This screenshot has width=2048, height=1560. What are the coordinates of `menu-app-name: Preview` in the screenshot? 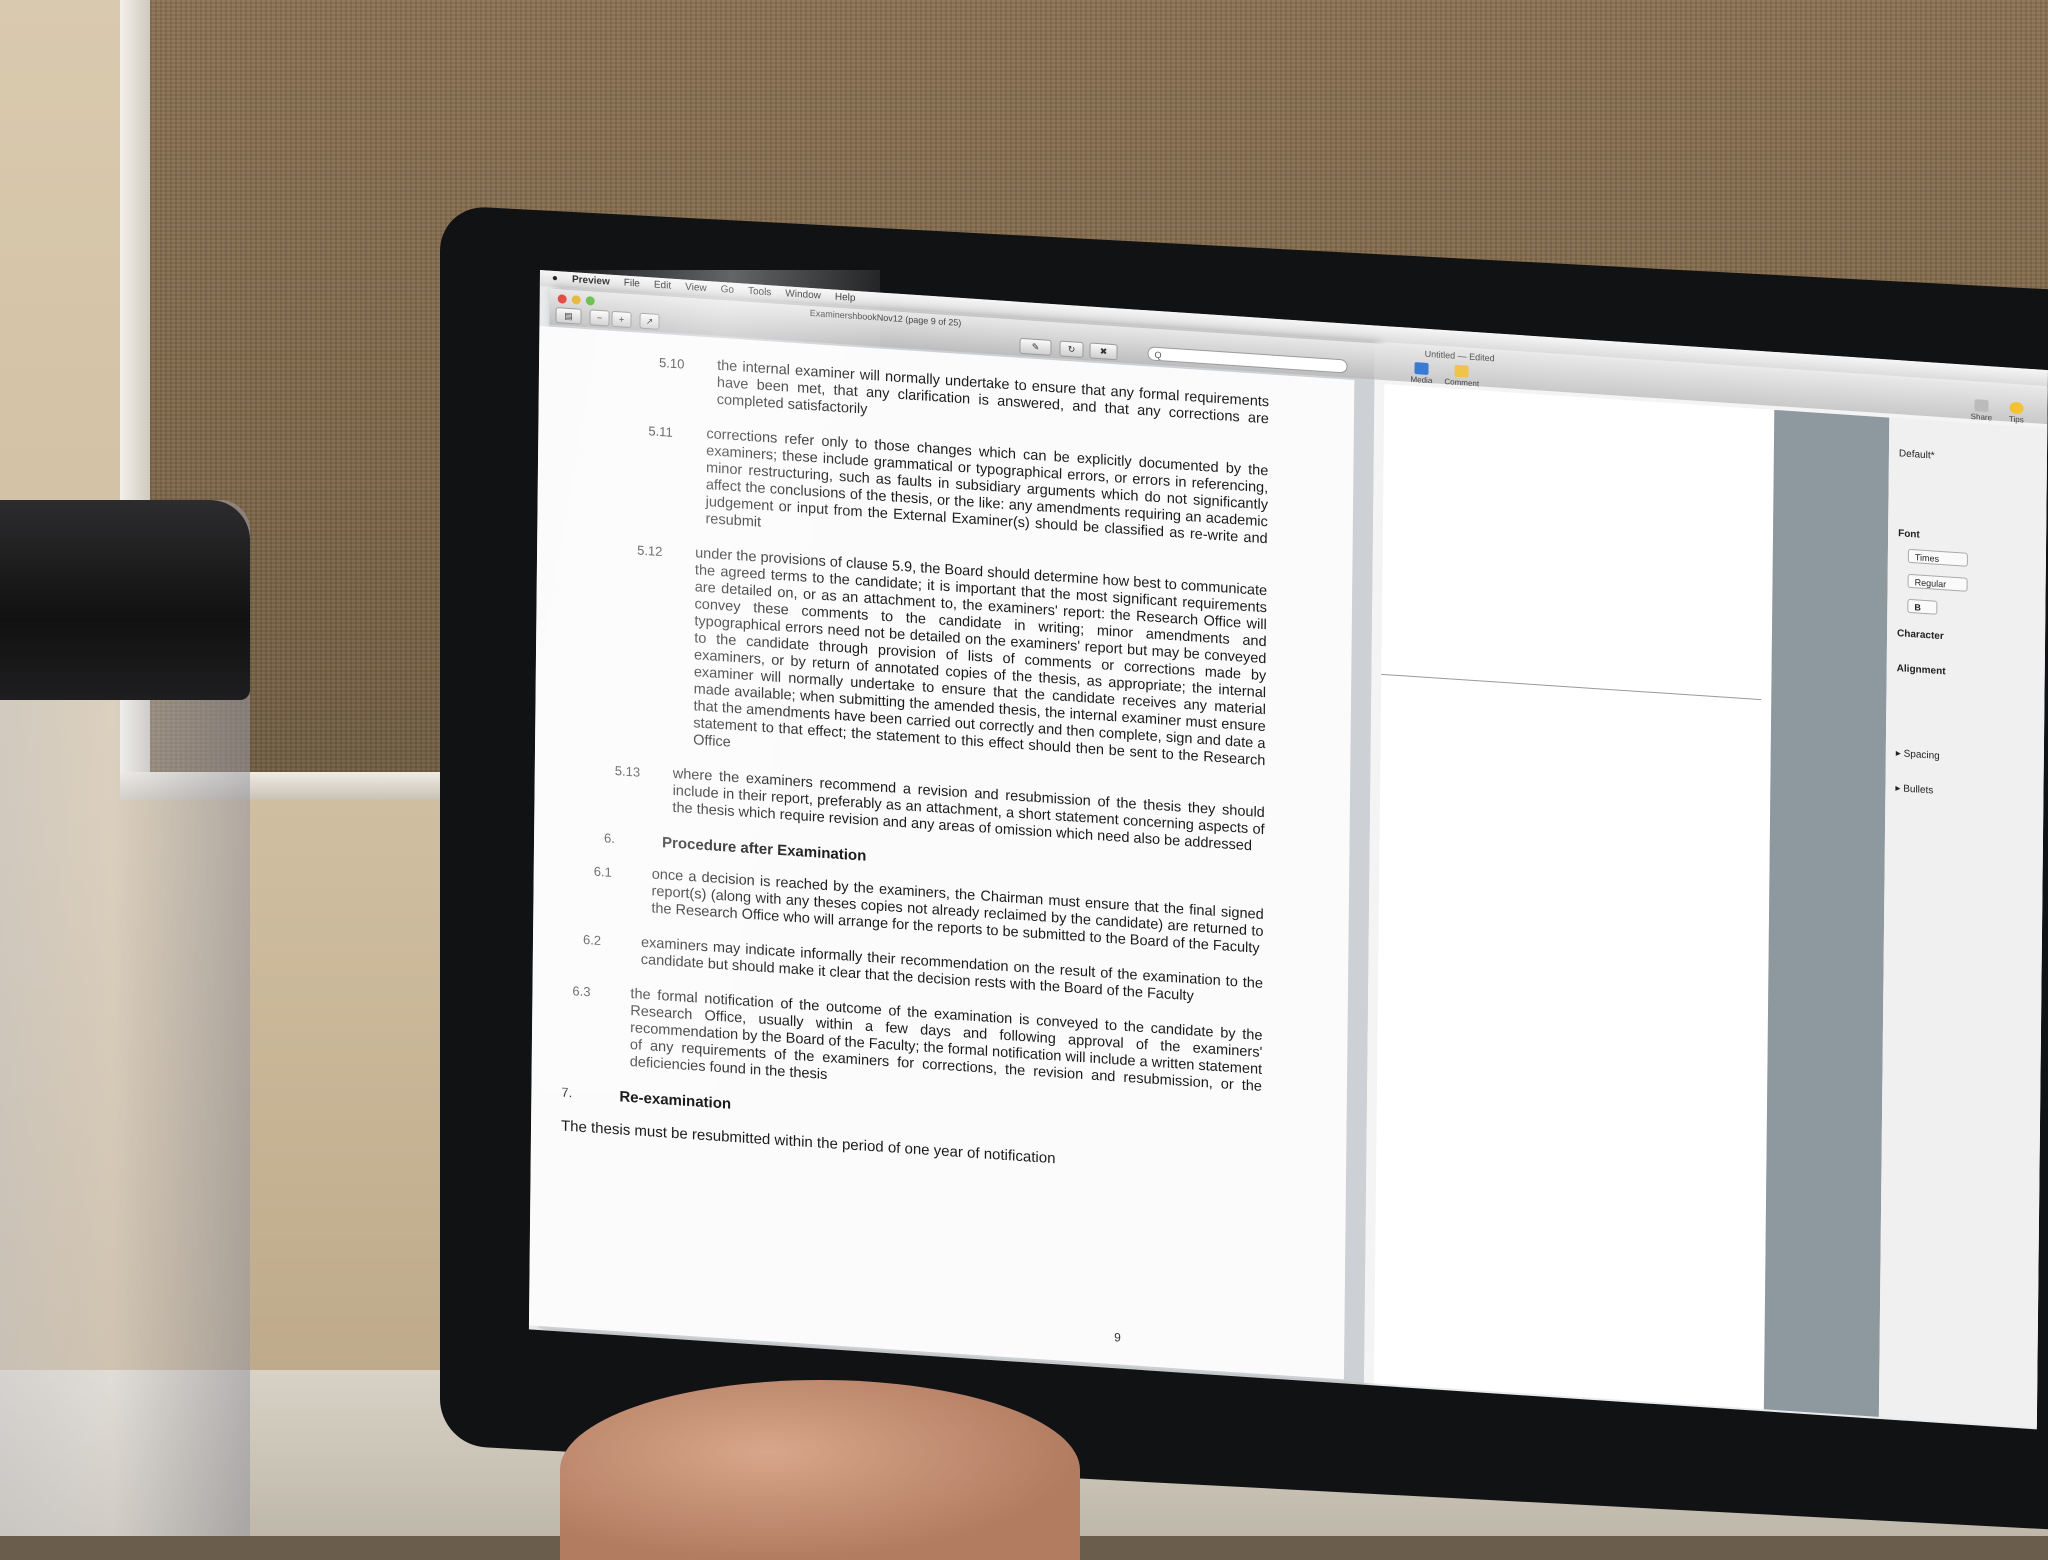 It's located at (591, 281).